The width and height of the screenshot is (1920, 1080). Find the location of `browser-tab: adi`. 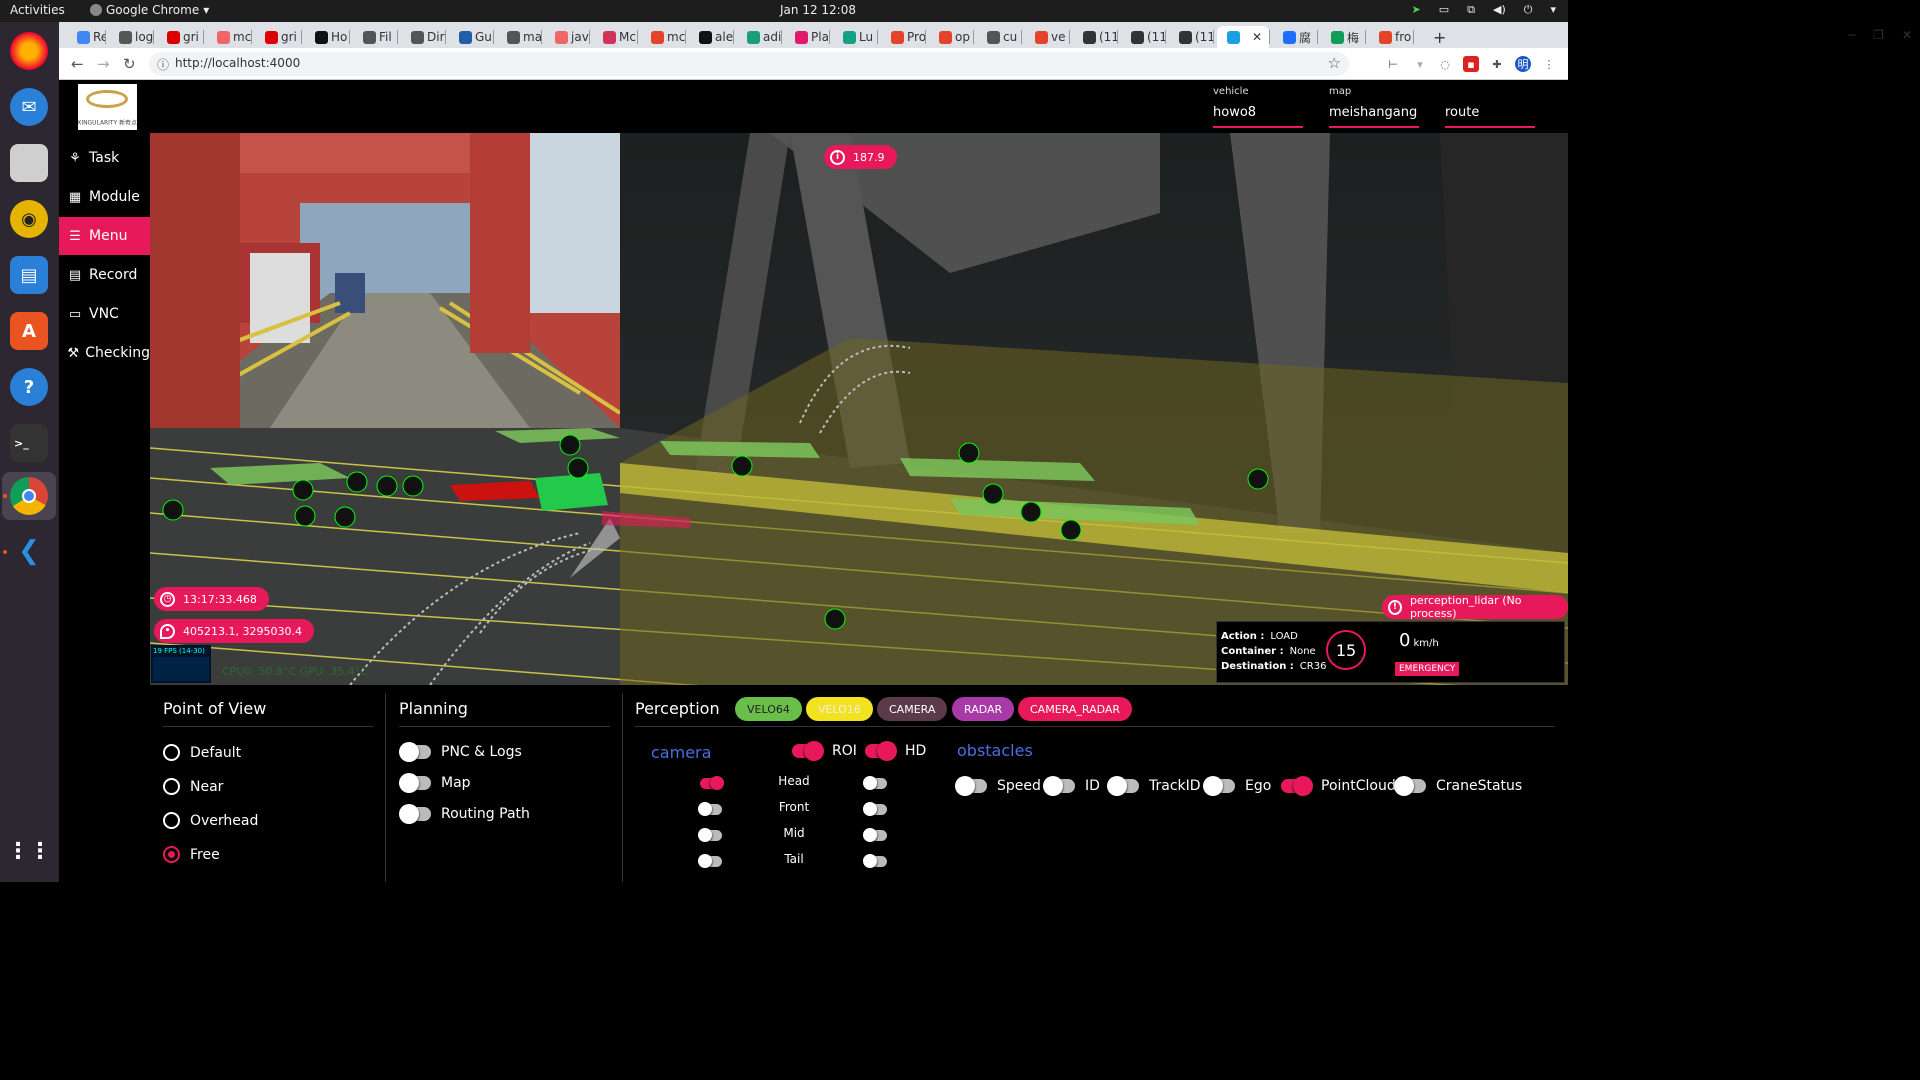

browser-tab: adi is located at coordinates (759, 37).